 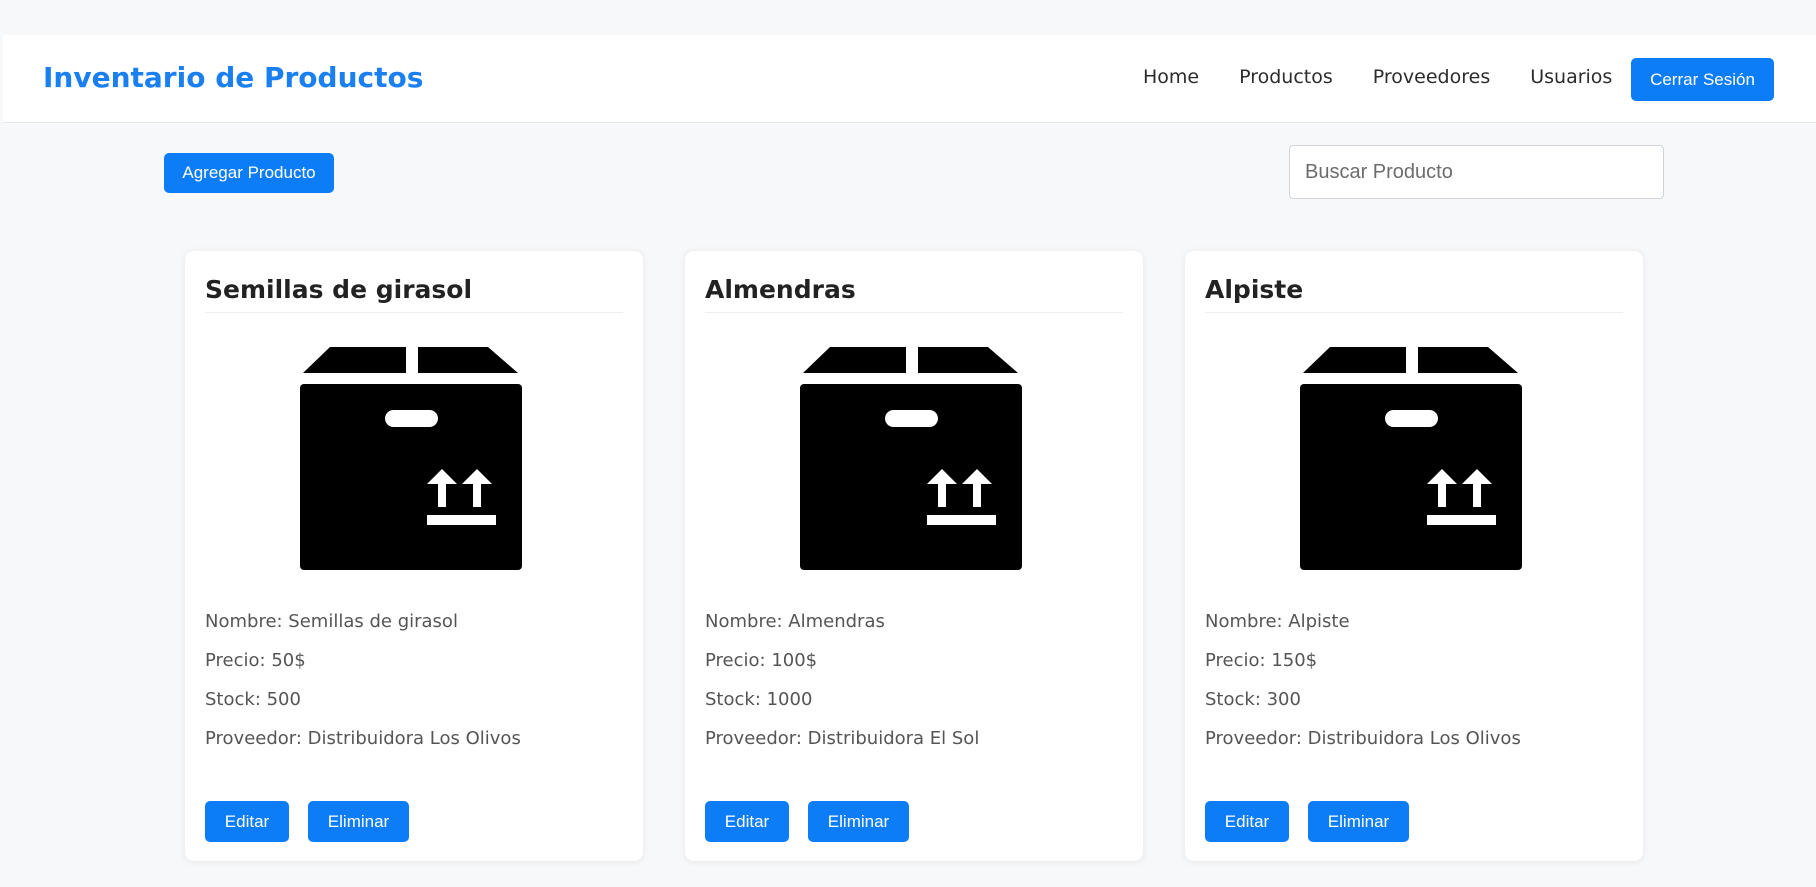 What do you see at coordinates (1431, 77) in the screenshot?
I see `nav-proveedores: Proveedores` at bounding box center [1431, 77].